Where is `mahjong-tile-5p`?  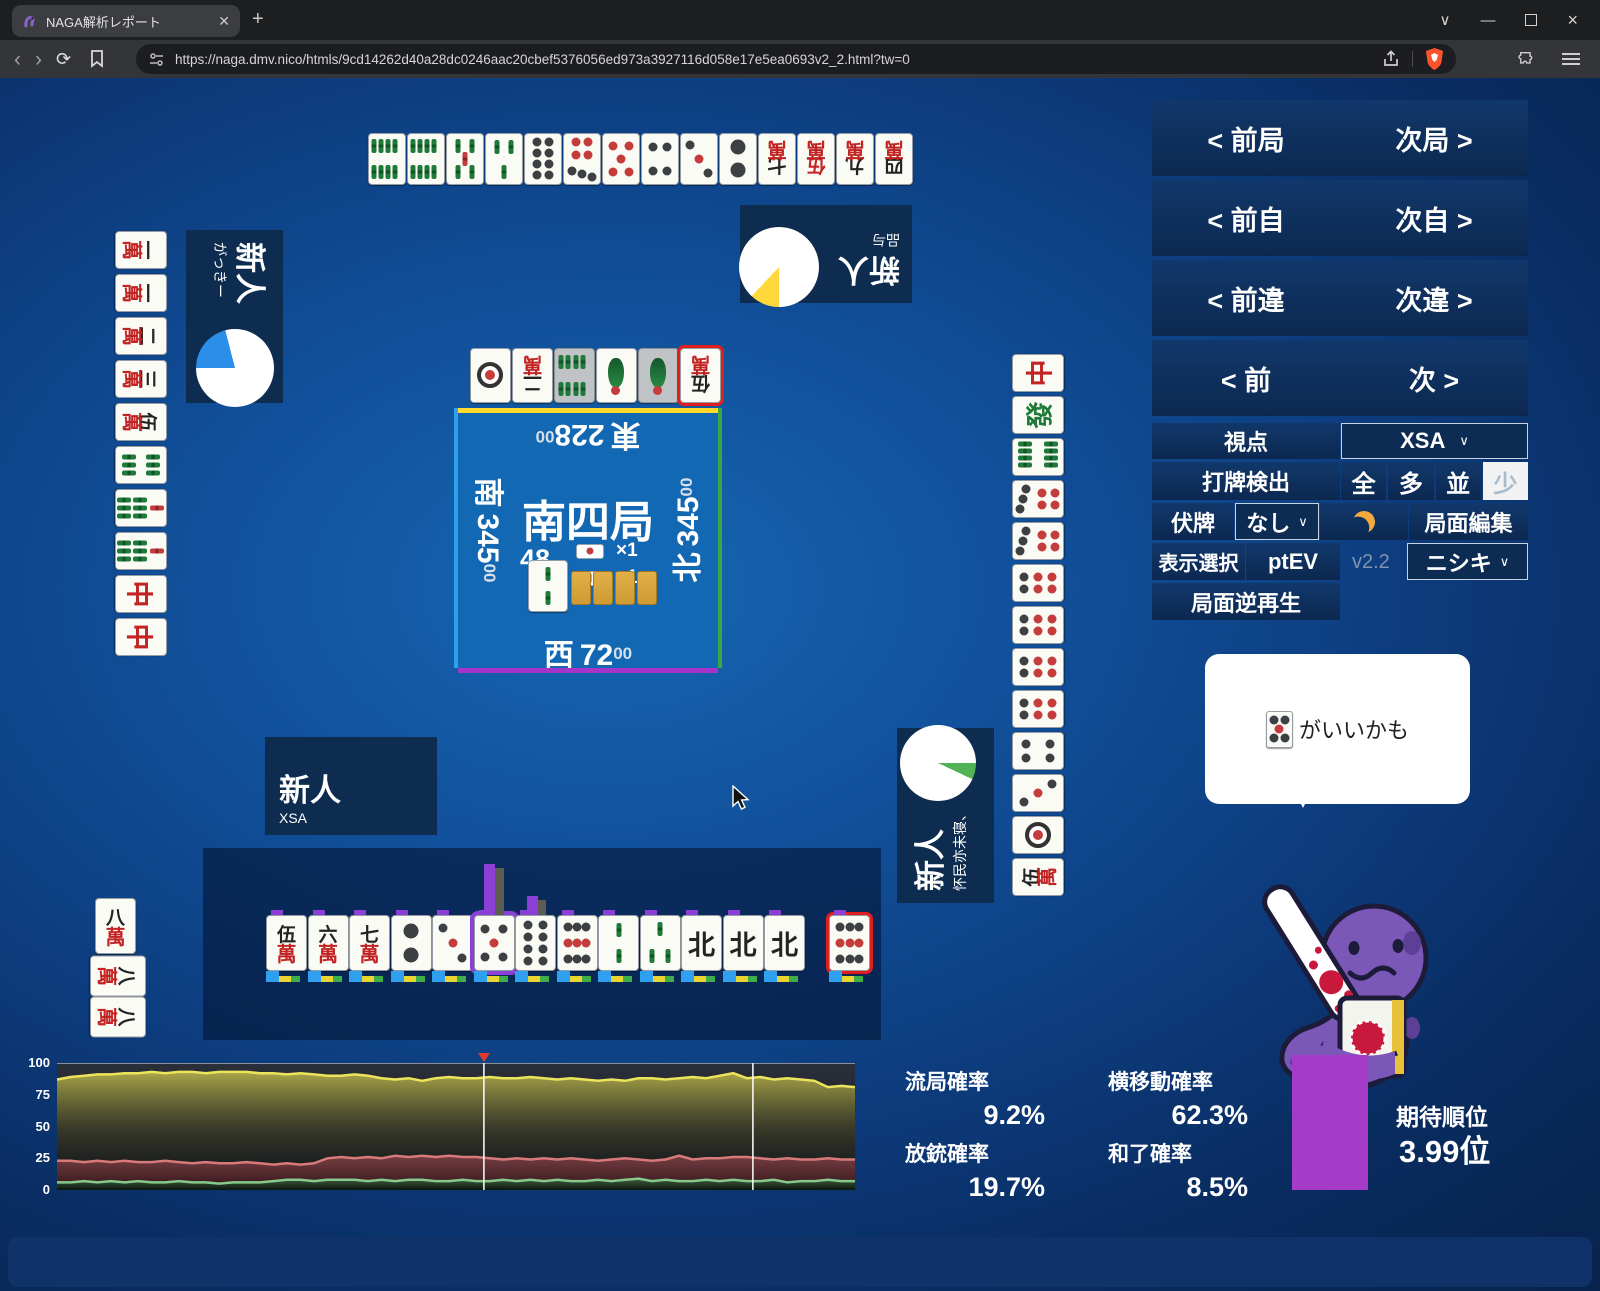
mahjong-tile-5p is located at coordinates (494, 943).